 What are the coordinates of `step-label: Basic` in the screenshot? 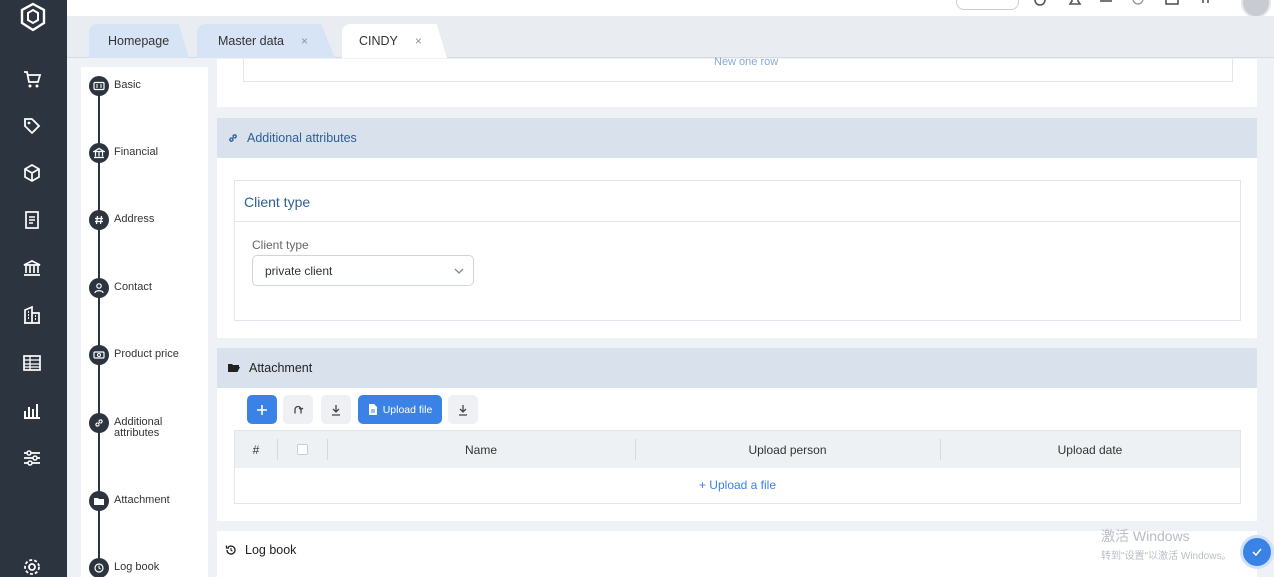 It's located at (127, 85).